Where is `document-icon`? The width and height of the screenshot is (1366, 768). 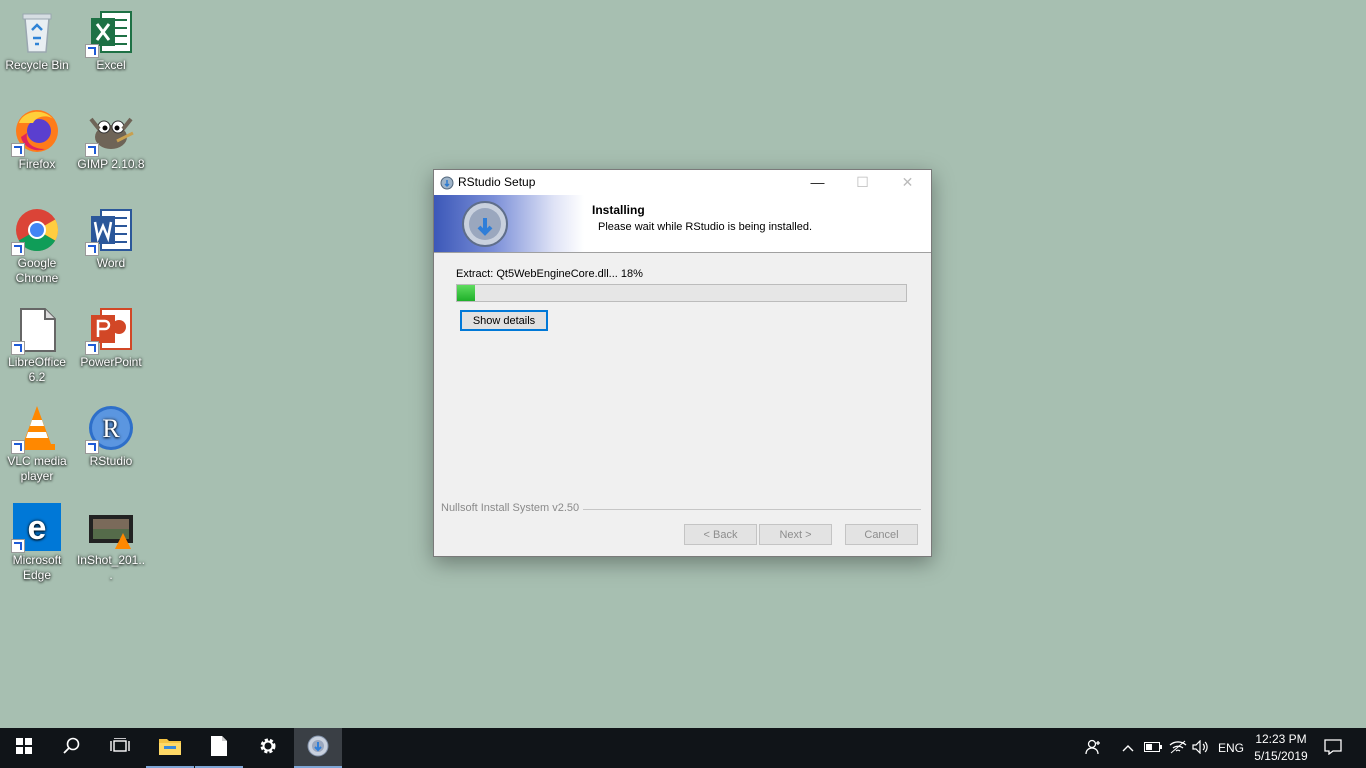
document-icon is located at coordinates (219, 748).